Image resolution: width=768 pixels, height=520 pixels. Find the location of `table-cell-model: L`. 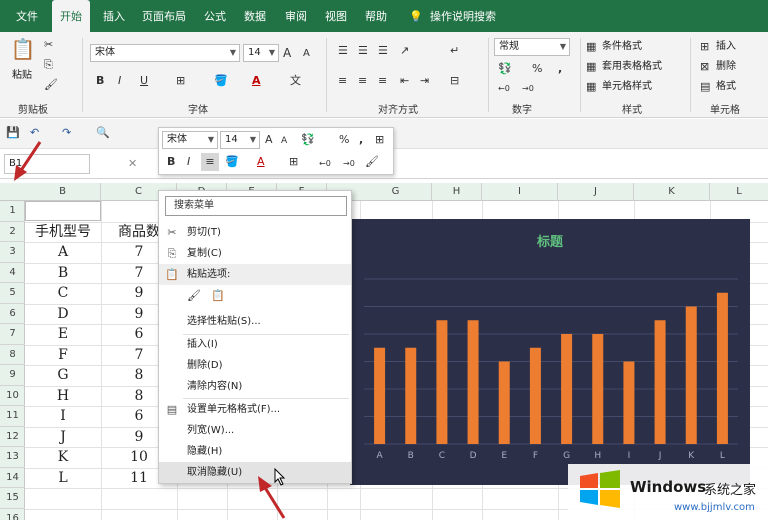

table-cell-model: L is located at coordinates (63, 478).